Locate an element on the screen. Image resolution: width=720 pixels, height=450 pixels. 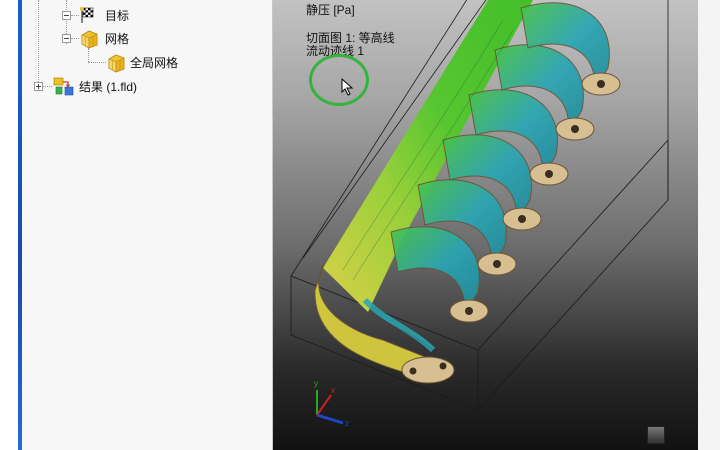
svg-text: z is located at coordinates (347, 423).